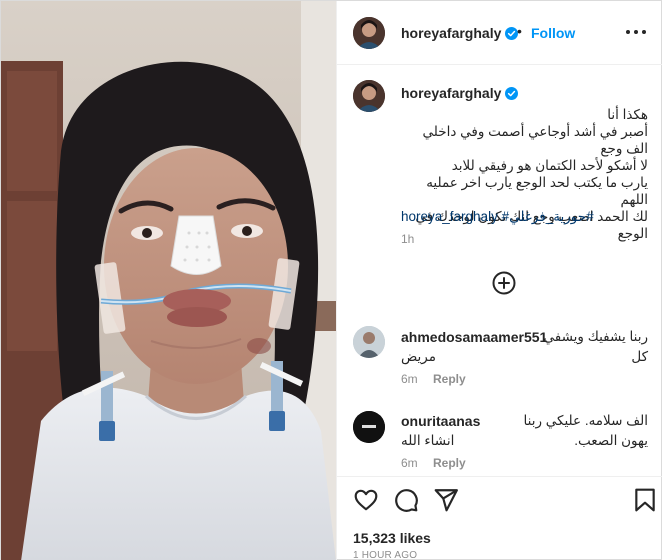 This screenshot has width=662, height=560. I want to click on caption-timestamp: 1h, so click(407, 239).